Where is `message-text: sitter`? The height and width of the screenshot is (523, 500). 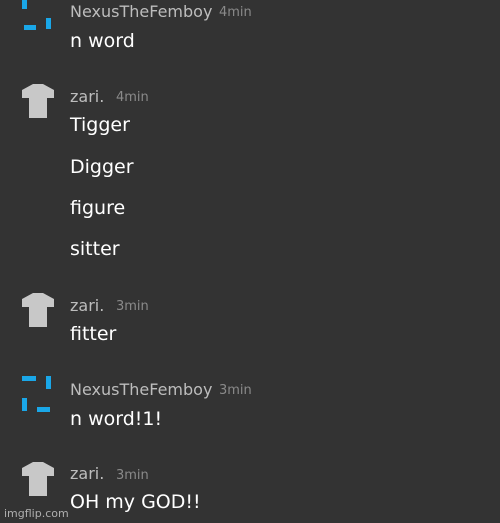 message-text: sitter is located at coordinates (95, 249).